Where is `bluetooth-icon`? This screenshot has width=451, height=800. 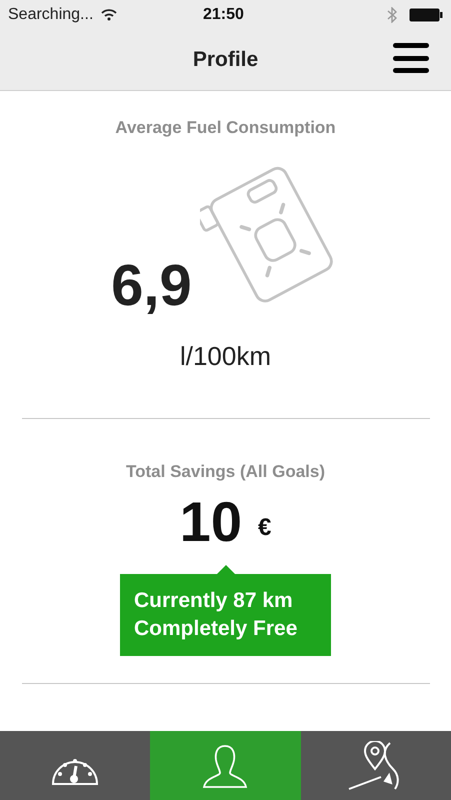 bluetooth-icon is located at coordinates (392, 15).